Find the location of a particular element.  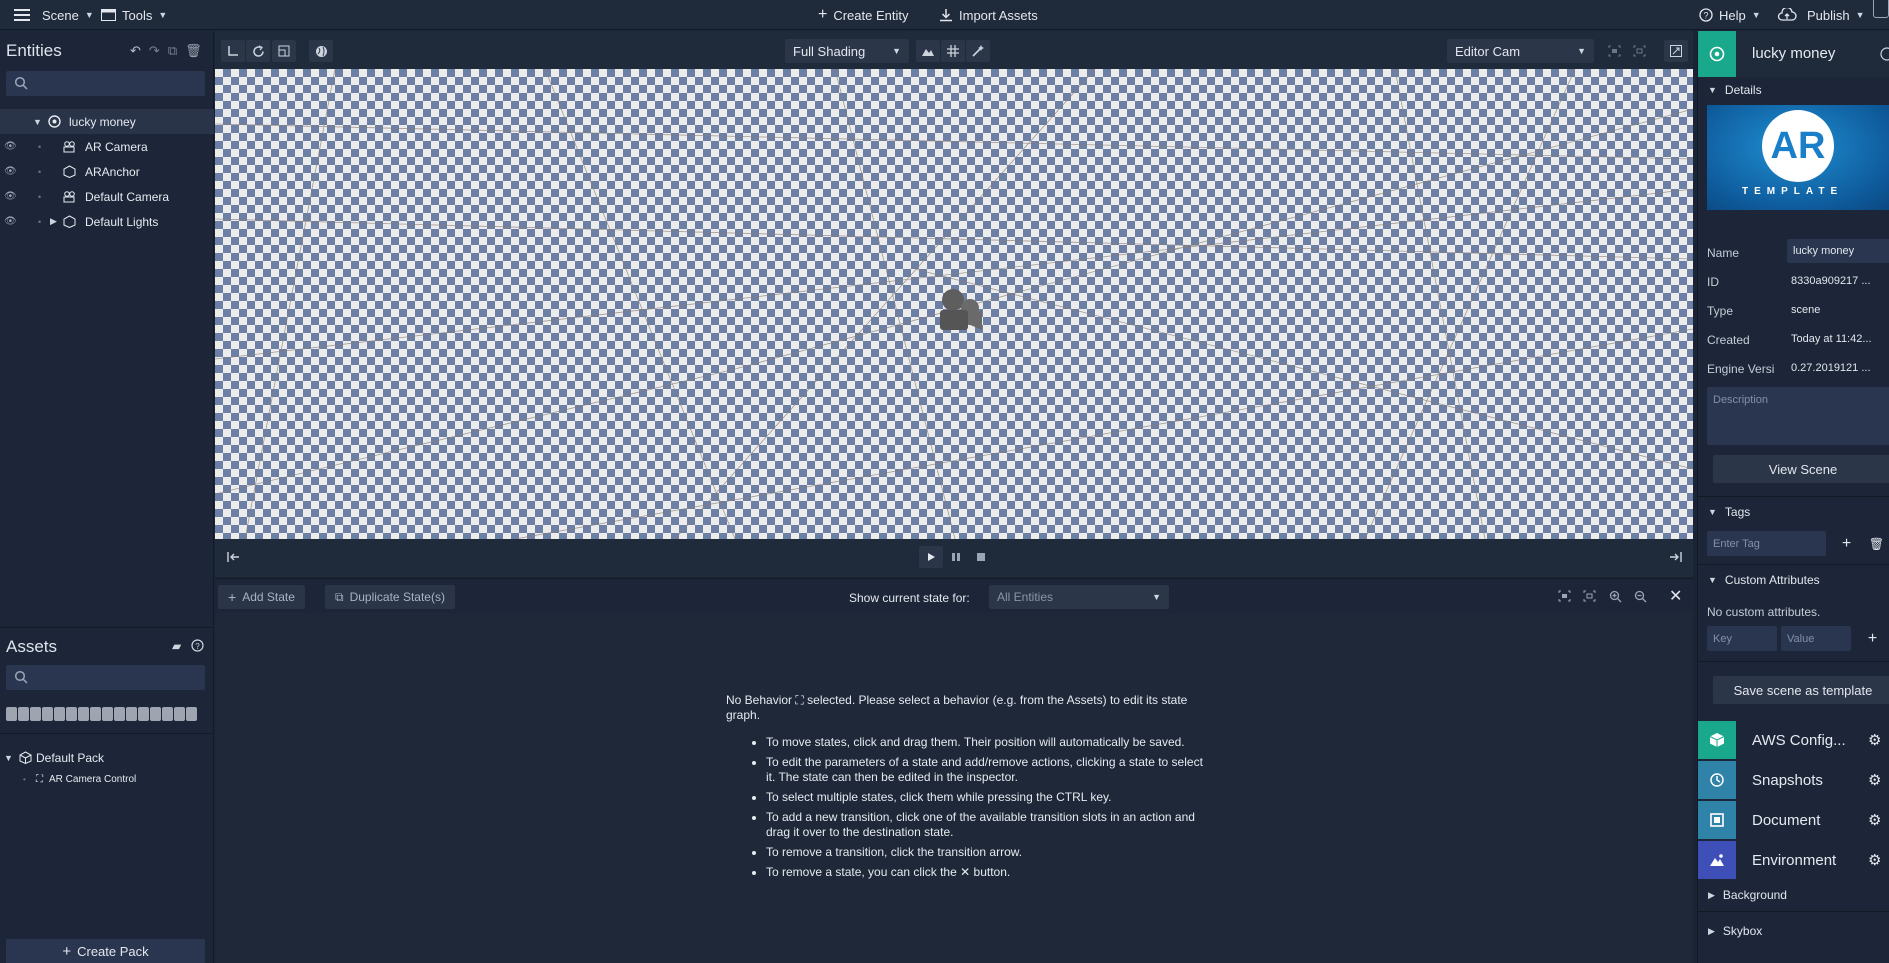

help-icon is located at coordinates (1884, 54).